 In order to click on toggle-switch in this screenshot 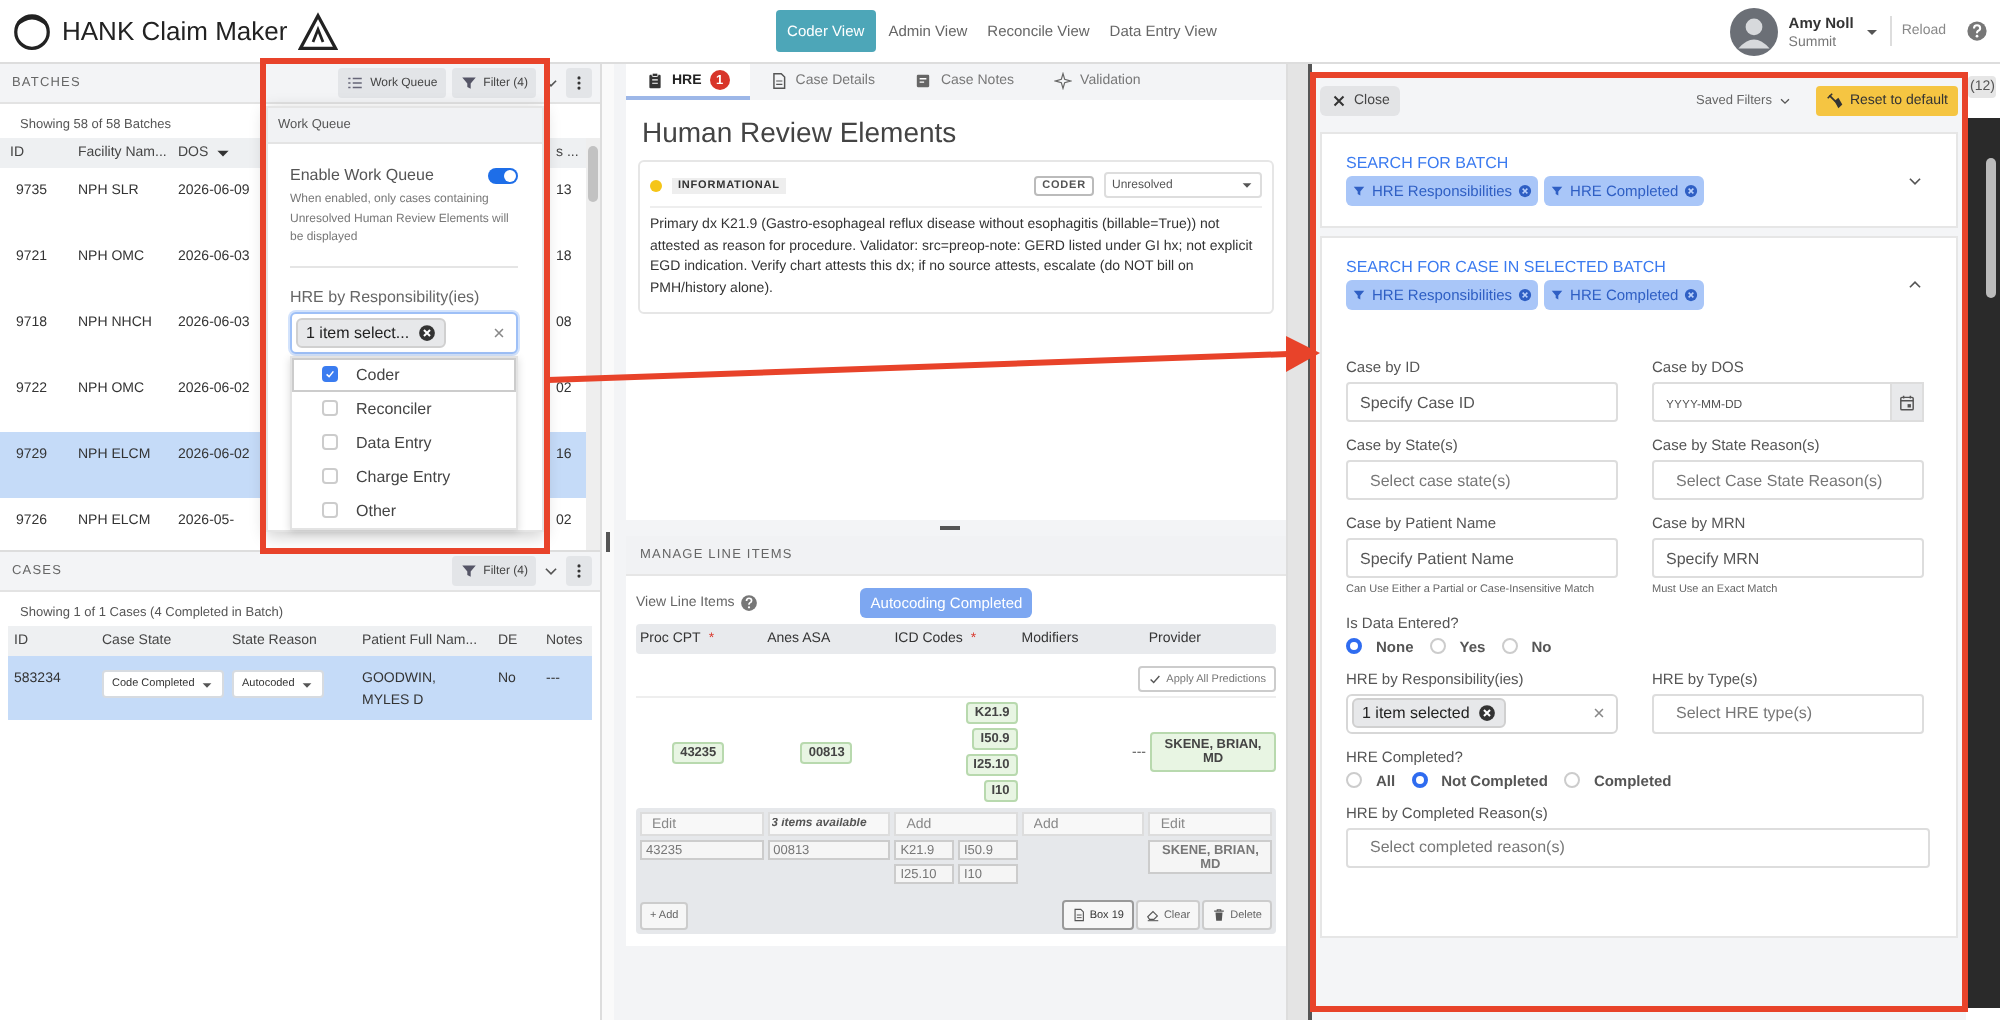, I will do `click(503, 175)`.